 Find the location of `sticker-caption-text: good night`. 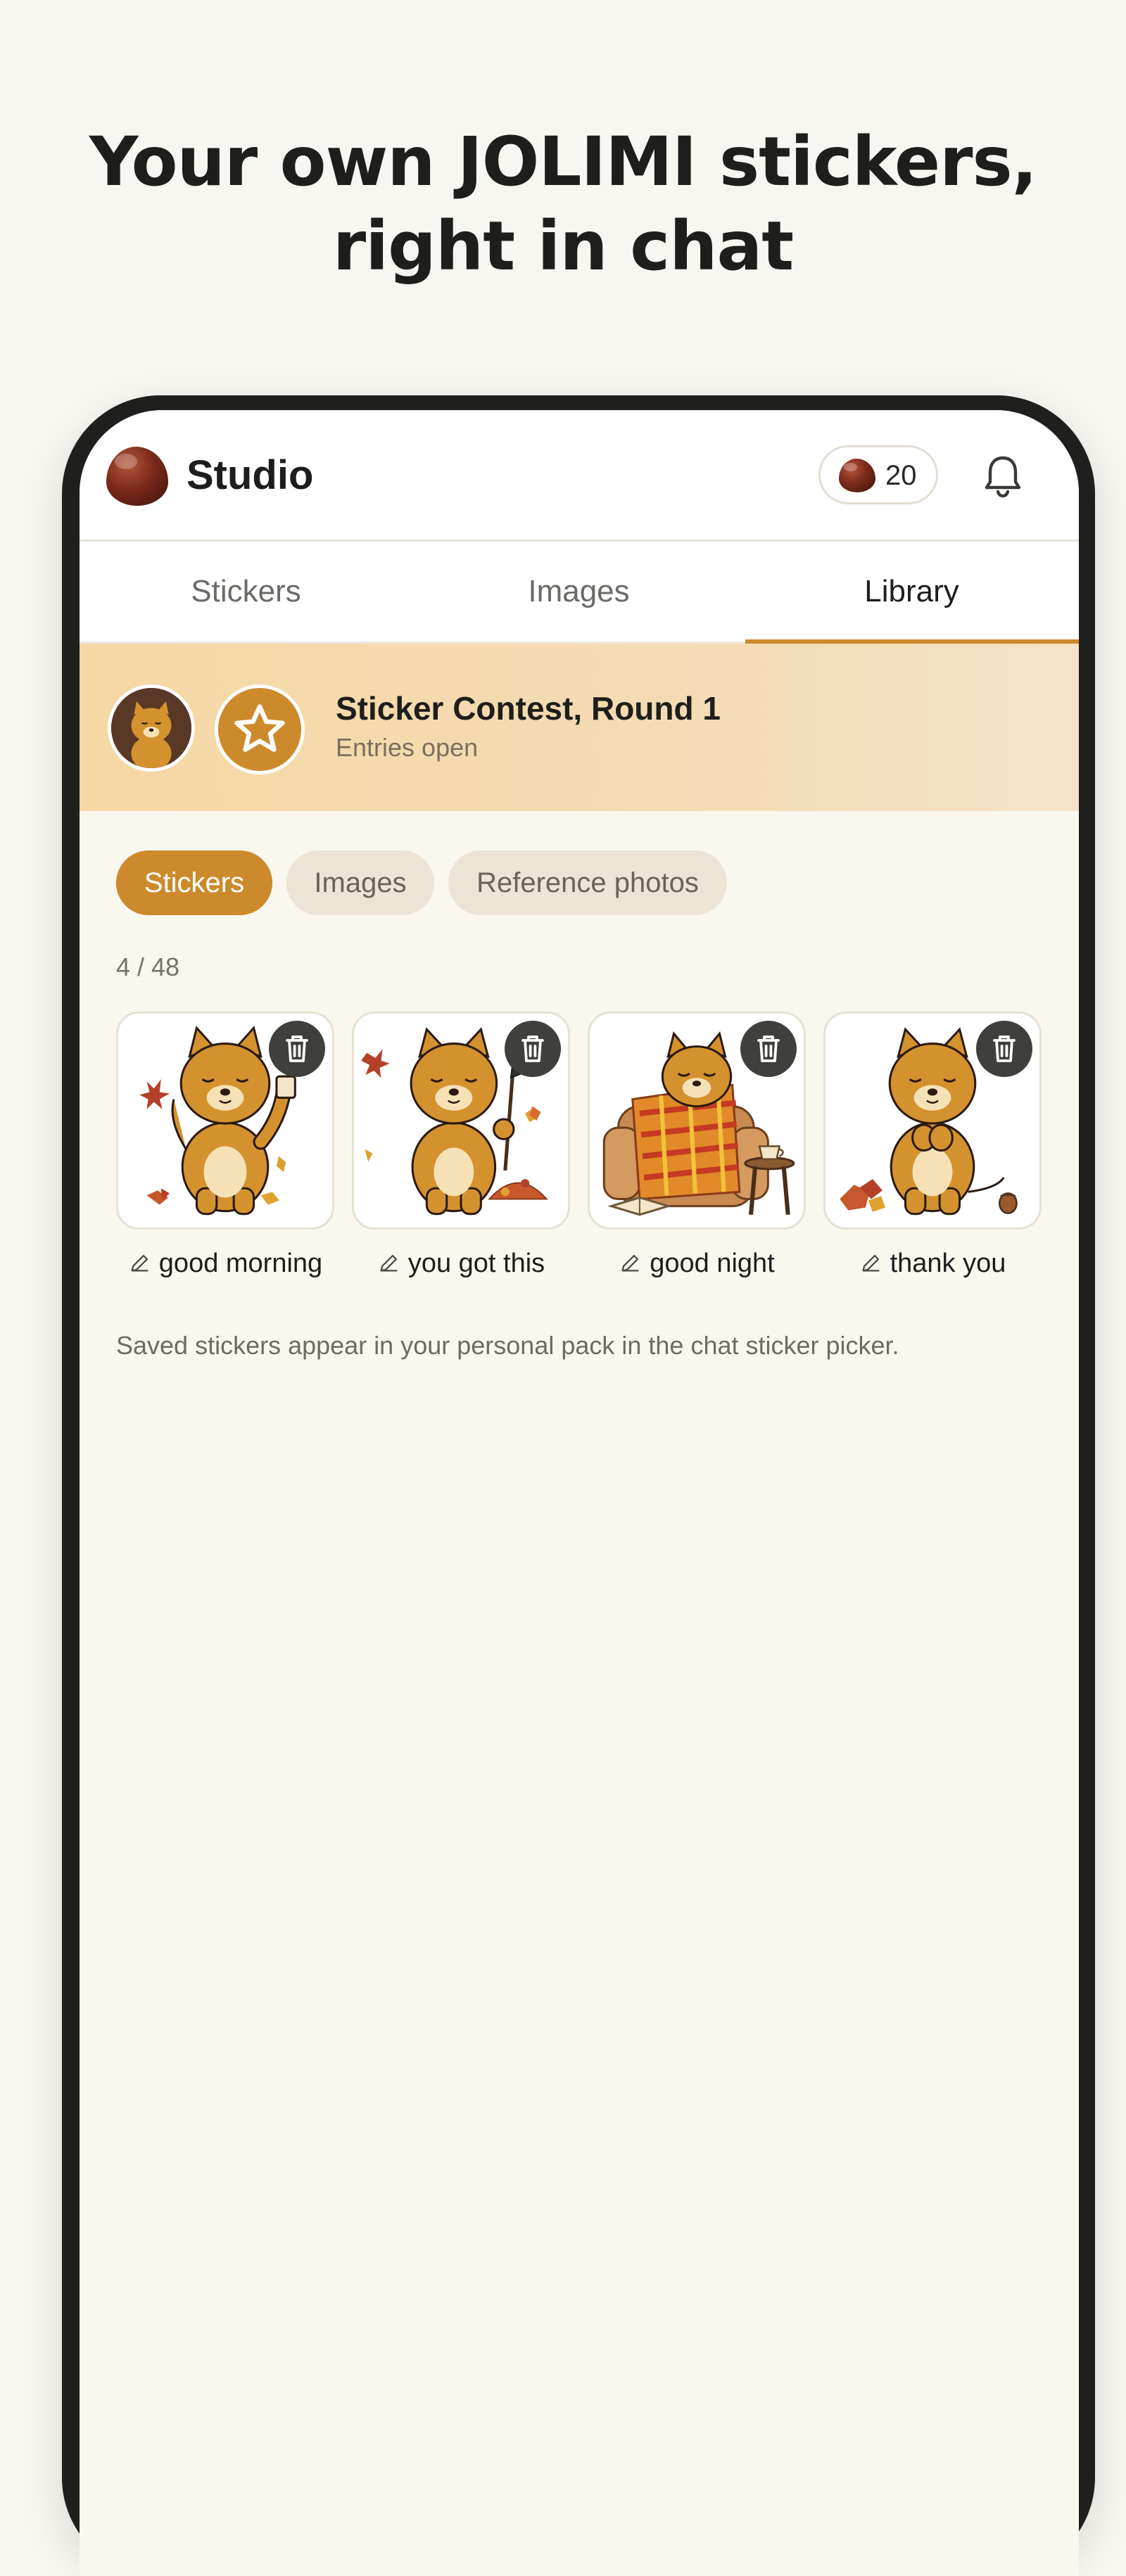

sticker-caption-text: good night is located at coordinates (712, 1263).